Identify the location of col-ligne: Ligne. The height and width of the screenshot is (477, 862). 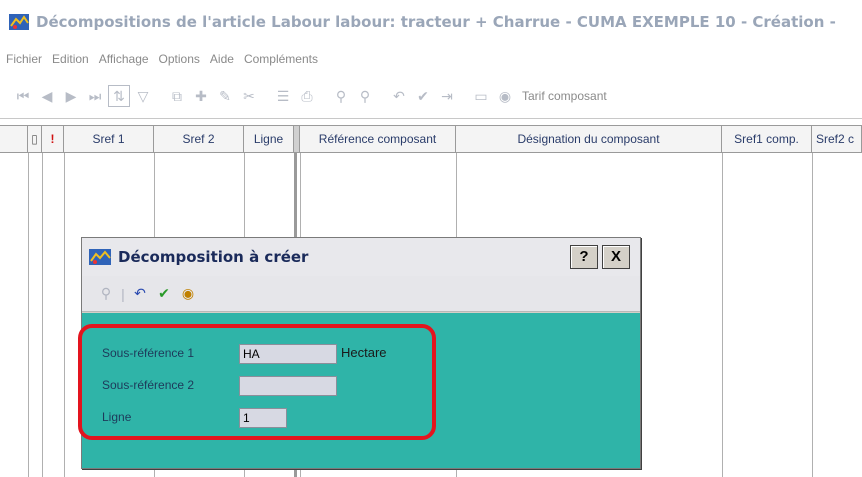
(269, 139).